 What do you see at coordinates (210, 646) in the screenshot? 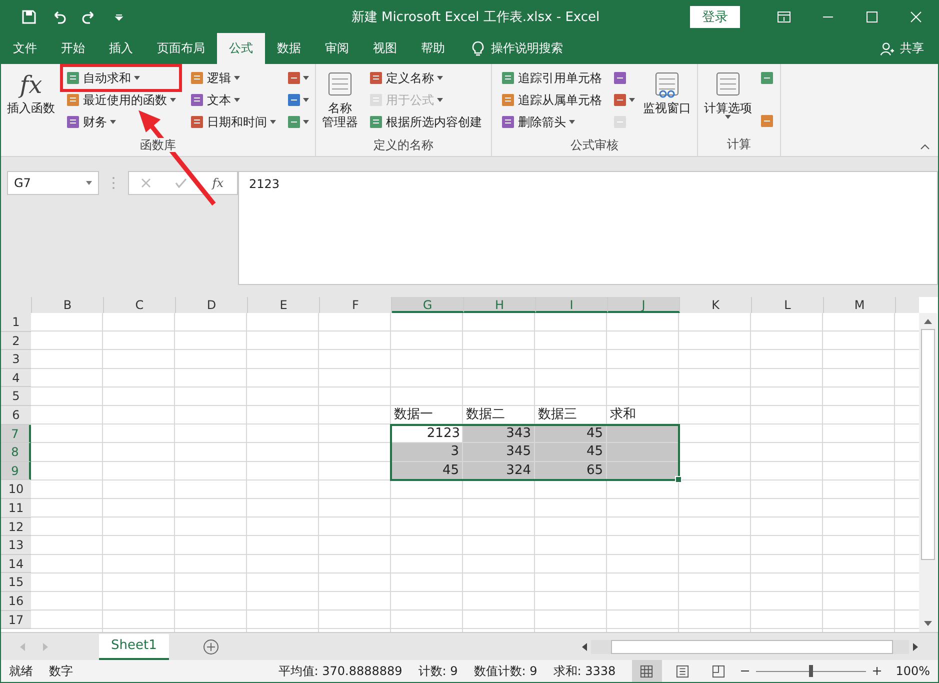
I see `add-sheet-icon` at bounding box center [210, 646].